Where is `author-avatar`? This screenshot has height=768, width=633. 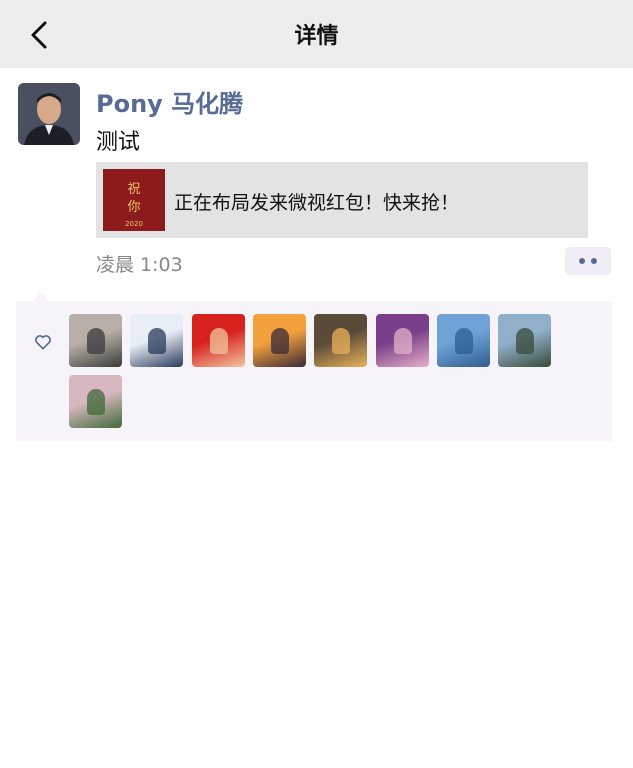 author-avatar is located at coordinates (49, 114).